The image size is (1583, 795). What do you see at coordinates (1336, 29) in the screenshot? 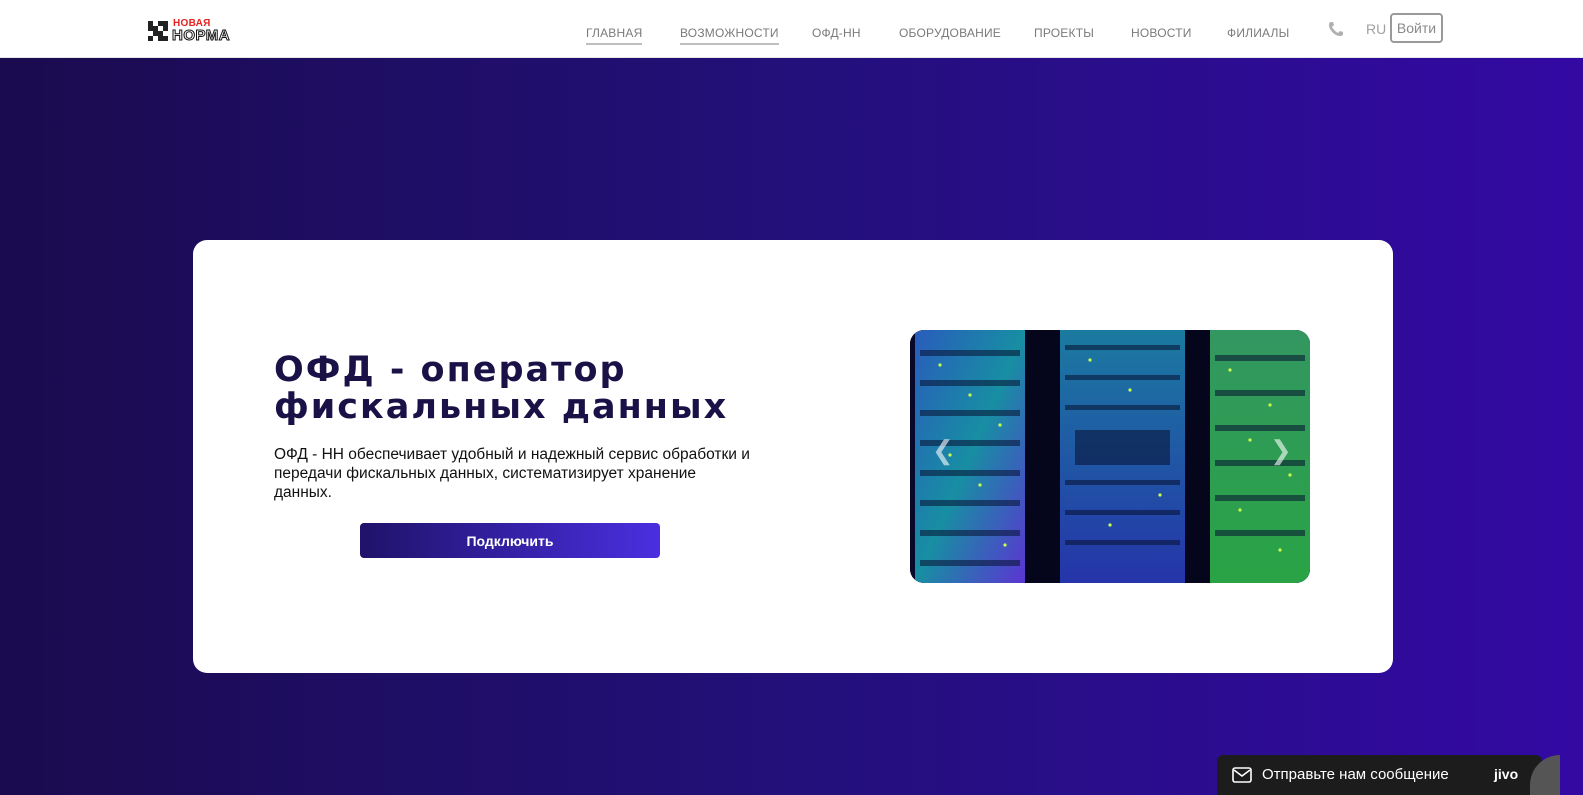
I see `phone-icon` at bounding box center [1336, 29].